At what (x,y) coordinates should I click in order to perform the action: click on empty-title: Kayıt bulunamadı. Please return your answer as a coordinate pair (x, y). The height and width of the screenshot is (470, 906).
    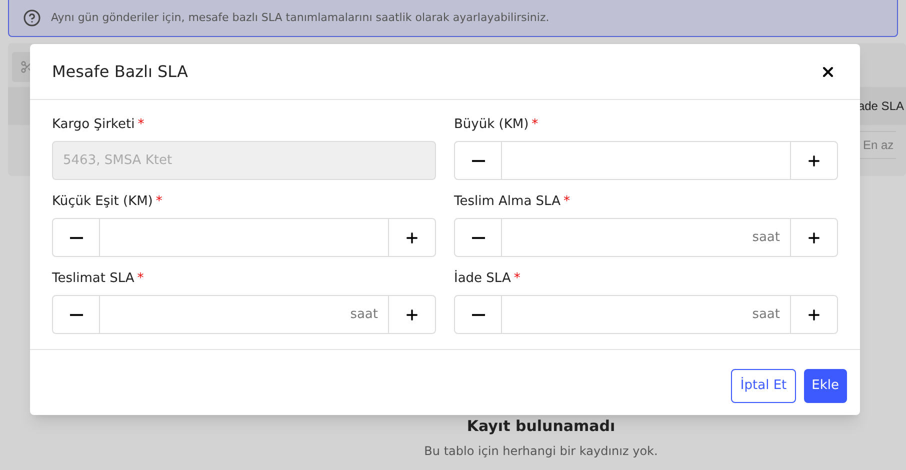
    Looking at the image, I should click on (541, 426).